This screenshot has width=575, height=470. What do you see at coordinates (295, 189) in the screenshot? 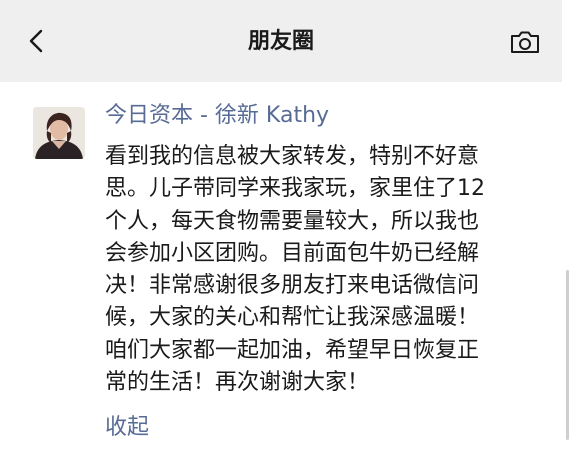
I see `post-content-line: 思。儿子带同学来我家玩，家里住了12` at bounding box center [295, 189].